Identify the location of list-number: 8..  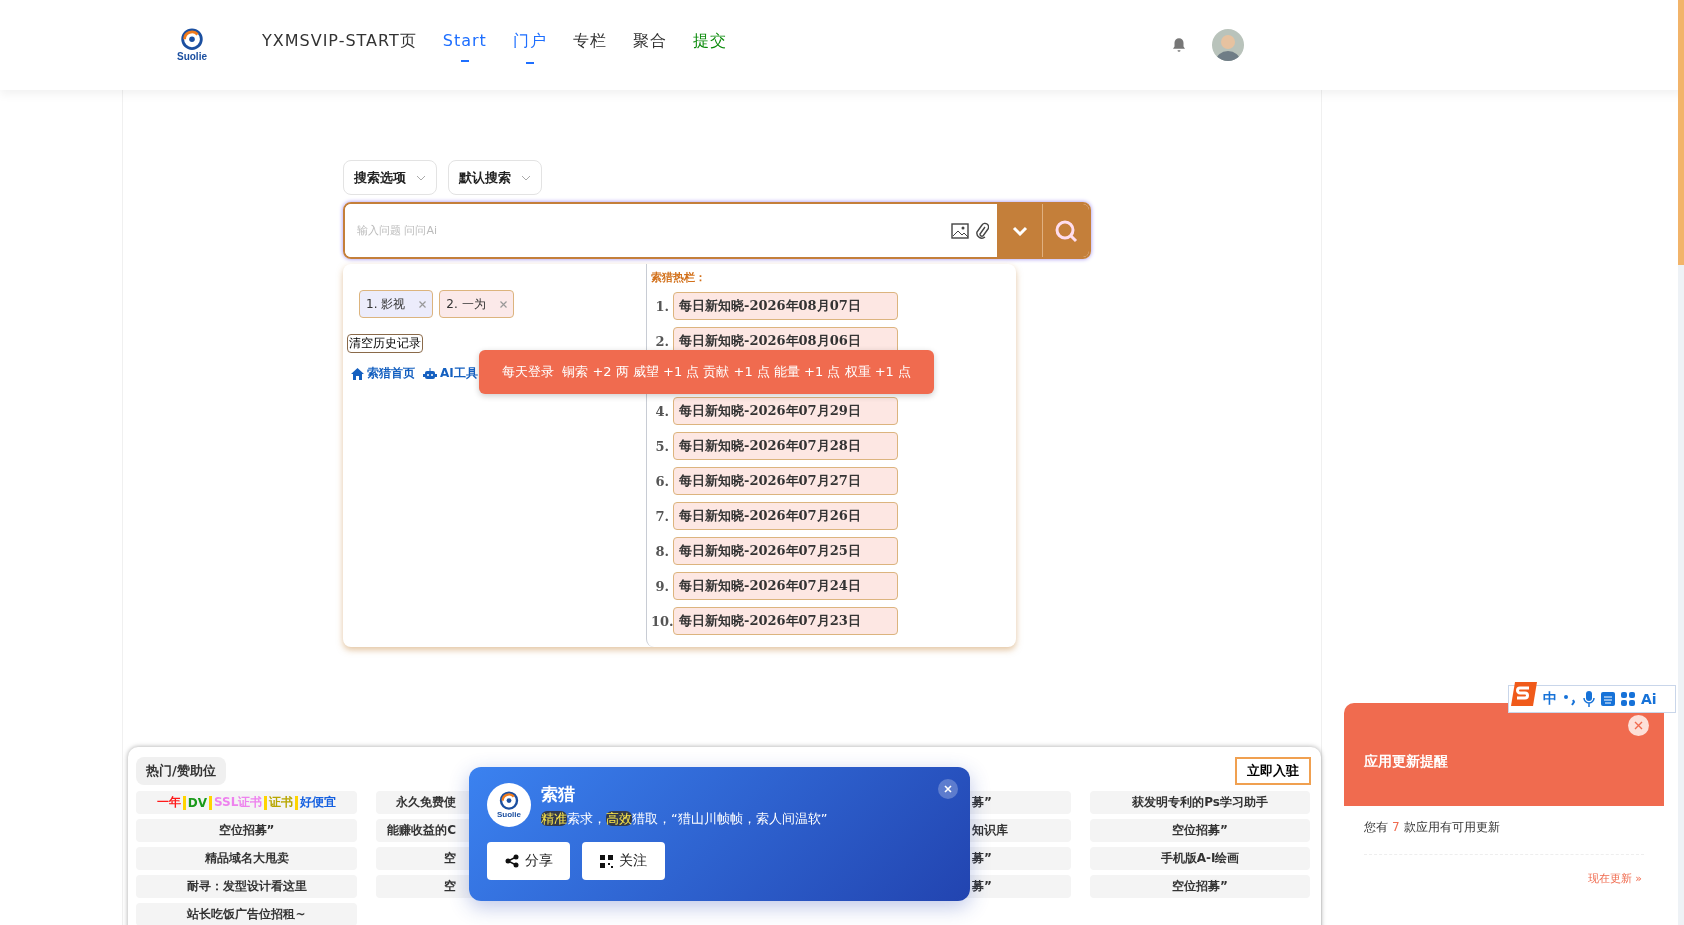
(661, 551).